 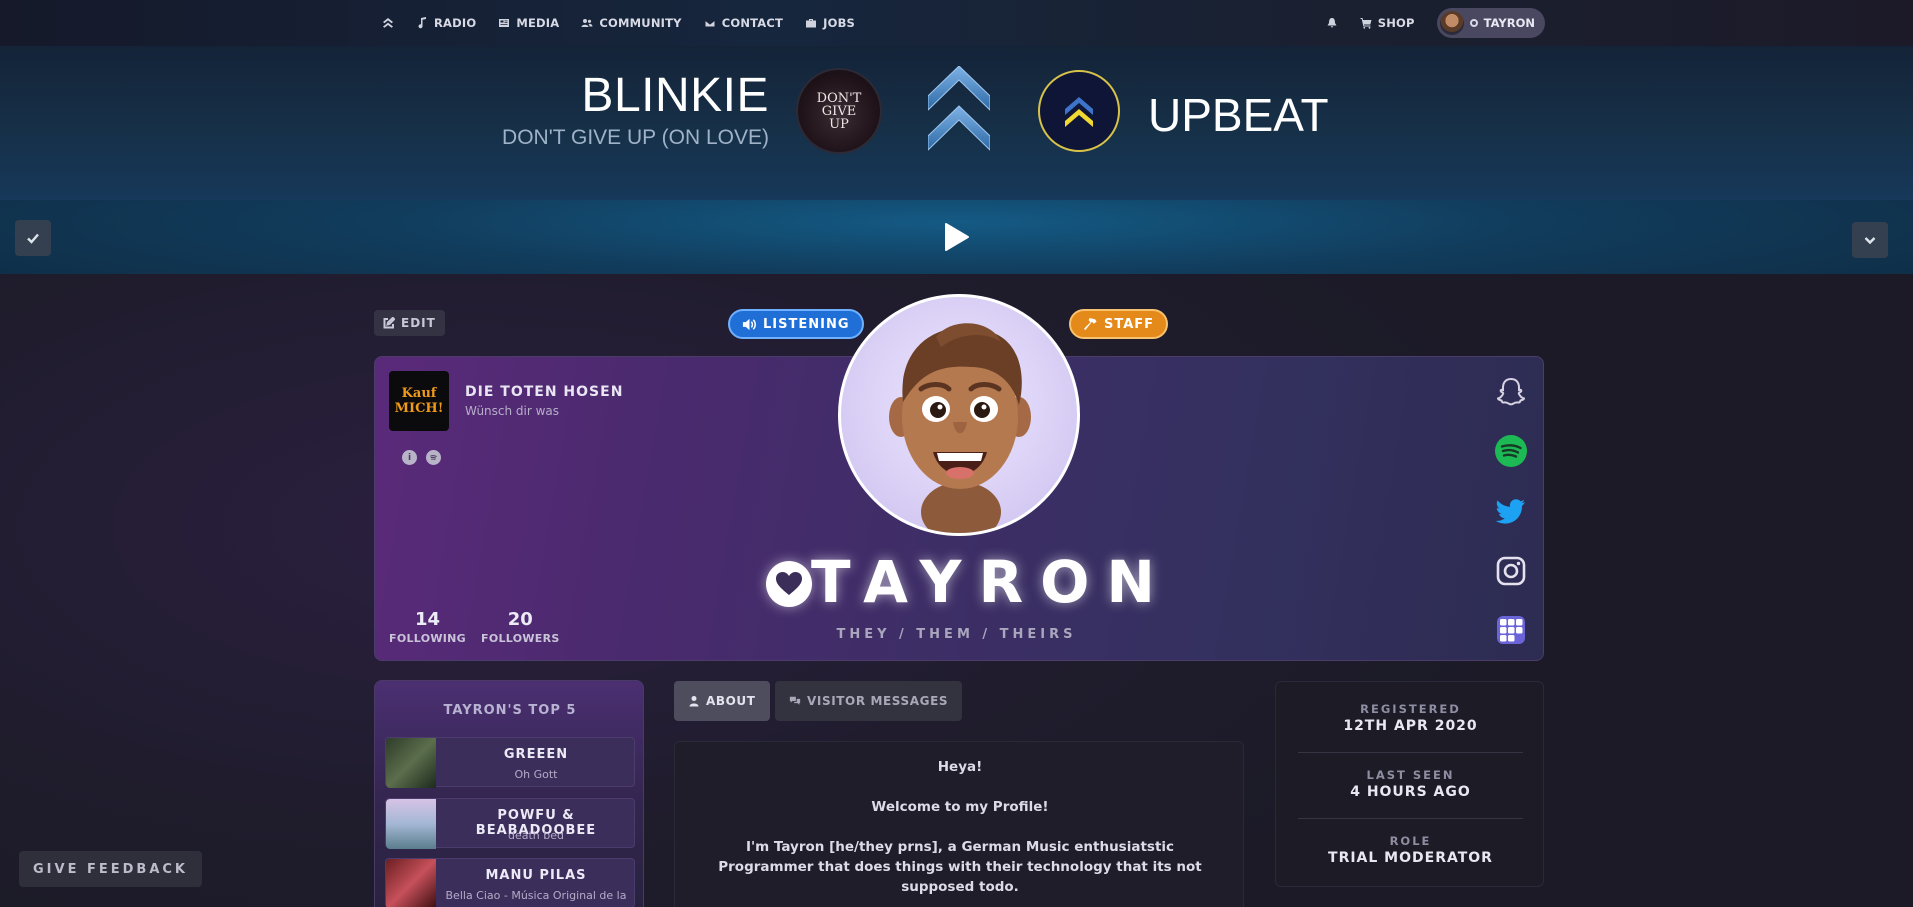 What do you see at coordinates (956, 23) in the screenshot?
I see `top-navigation: RADIO MEDIA COMMUNITY CONTACT JOBS SHOP` at bounding box center [956, 23].